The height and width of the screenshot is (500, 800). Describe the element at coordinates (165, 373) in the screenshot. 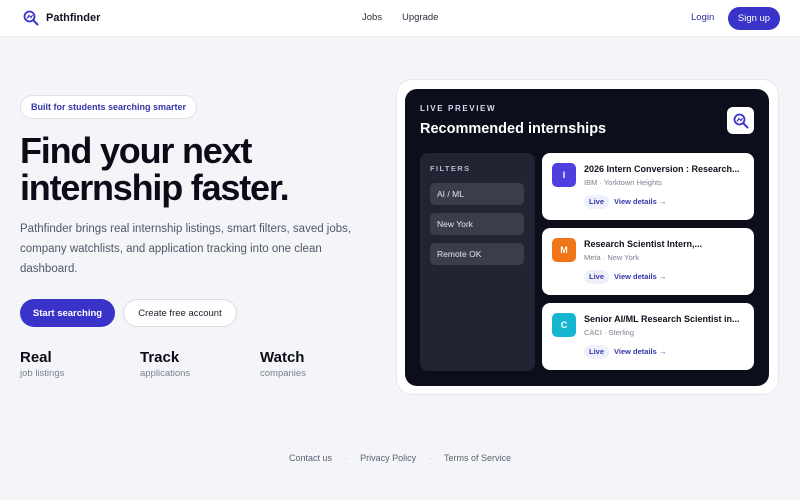

I see `stat-subtitle: applications` at that location.